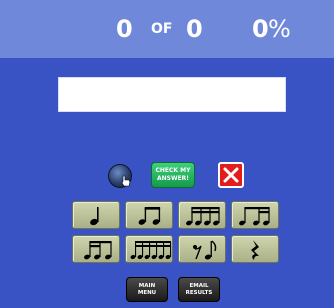  What do you see at coordinates (260, 29) in the screenshot?
I see `percent-value: 0` at bounding box center [260, 29].